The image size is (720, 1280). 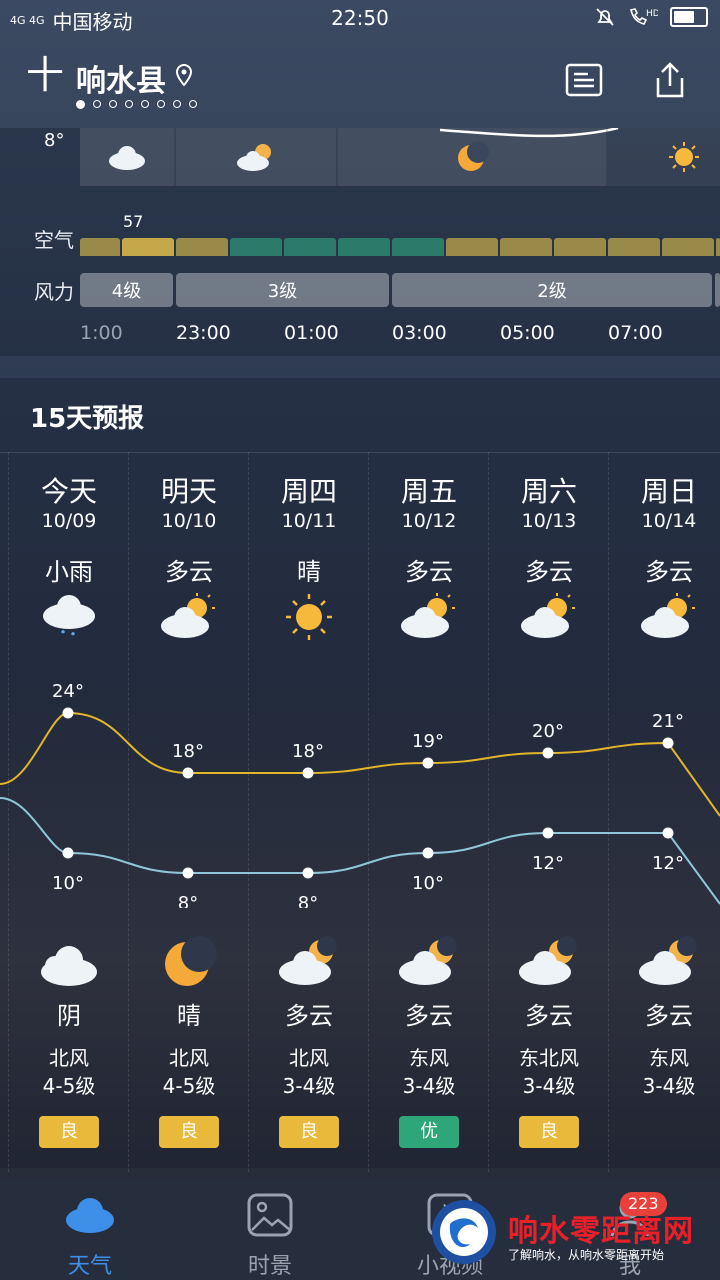 I want to click on tab-scenery: 时景, so click(x=270, y=1230).